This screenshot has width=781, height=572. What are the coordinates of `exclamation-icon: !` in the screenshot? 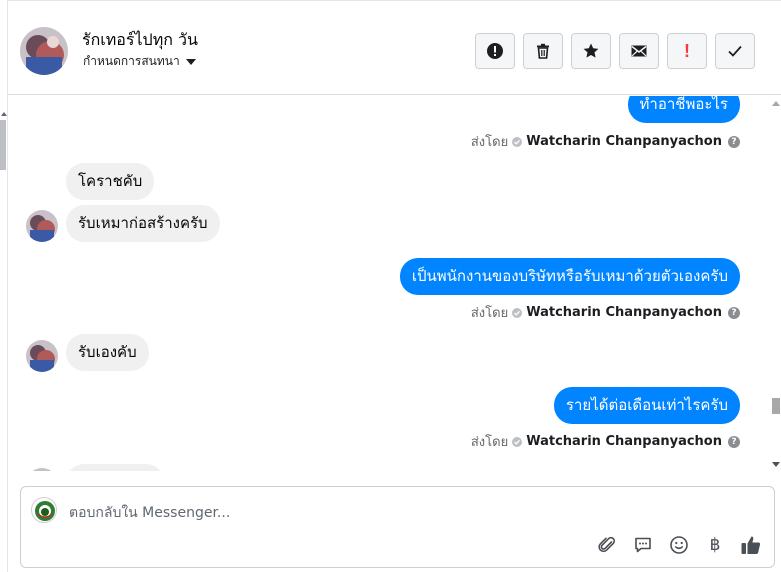 It's located at (687, 50).